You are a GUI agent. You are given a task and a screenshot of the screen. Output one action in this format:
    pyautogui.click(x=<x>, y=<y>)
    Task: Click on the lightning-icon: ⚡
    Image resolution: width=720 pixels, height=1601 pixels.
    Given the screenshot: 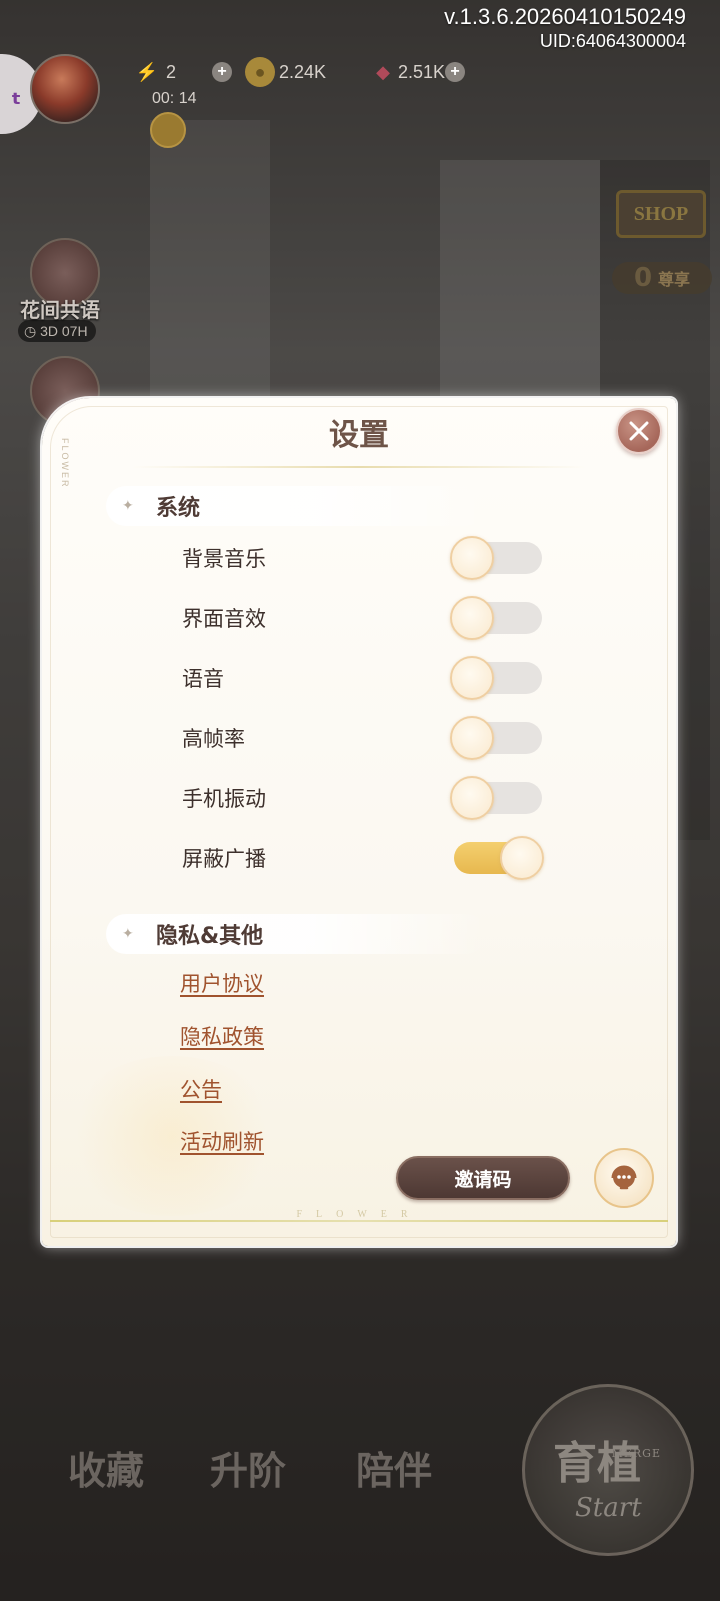 What is the action you would take?
    pyautogui.click(x=147, y=71)
    